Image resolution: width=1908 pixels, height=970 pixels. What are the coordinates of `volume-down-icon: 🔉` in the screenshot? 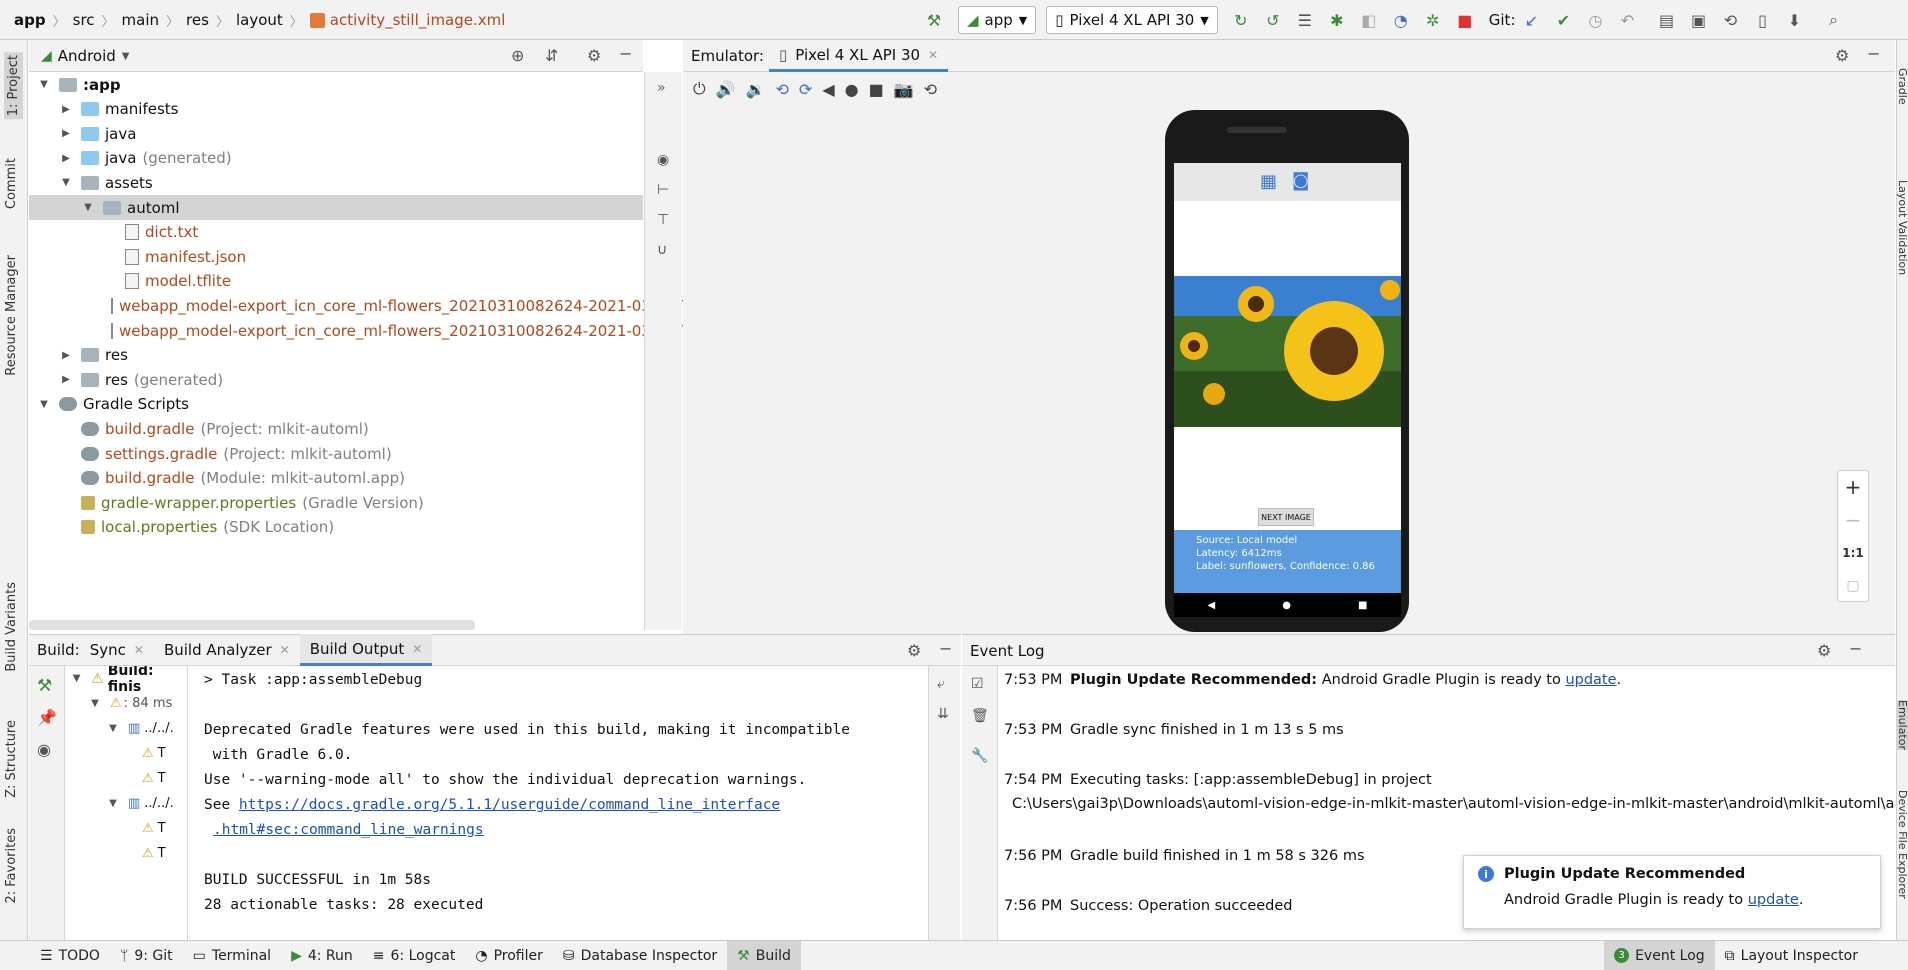 It's located at (756, 89).